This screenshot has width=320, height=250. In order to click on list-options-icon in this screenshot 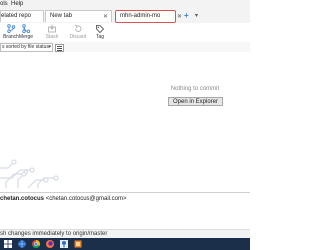, I will do `click(59, 48)`.